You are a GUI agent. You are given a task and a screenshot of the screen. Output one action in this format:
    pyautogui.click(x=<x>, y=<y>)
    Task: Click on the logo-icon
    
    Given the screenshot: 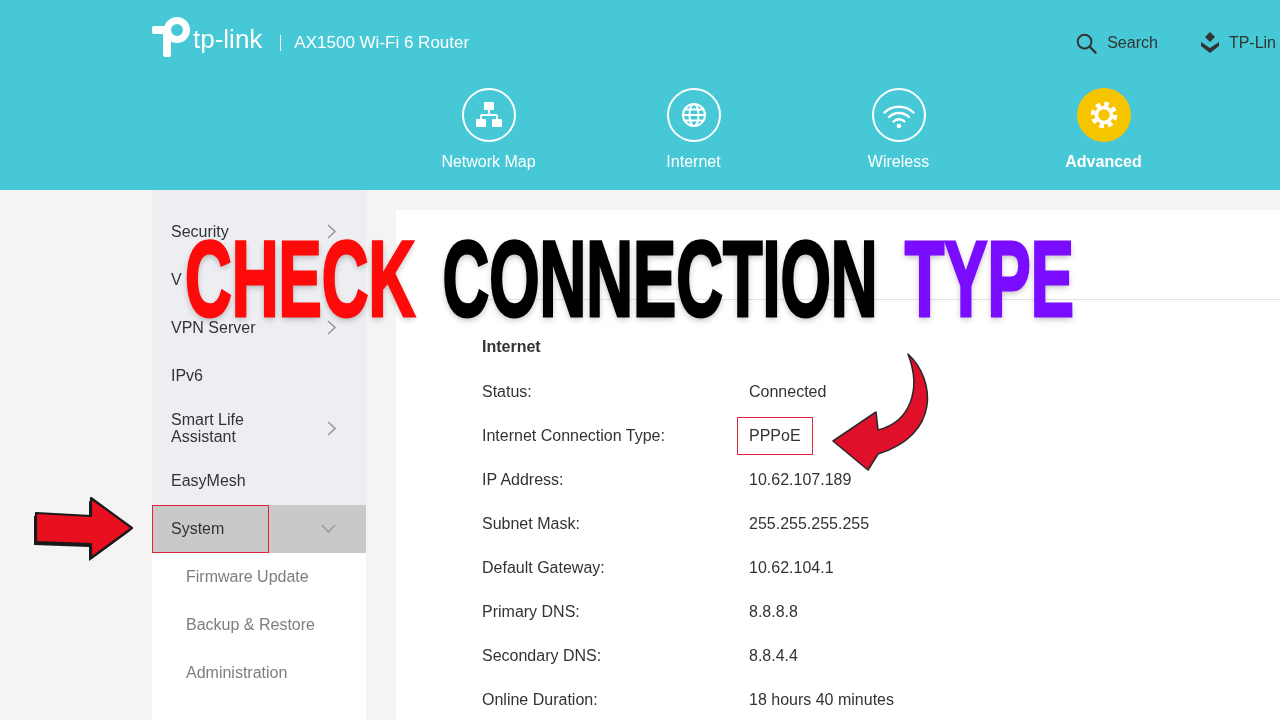 What is the action you would take?
    pyautogui.click(x=171, y=37)
    